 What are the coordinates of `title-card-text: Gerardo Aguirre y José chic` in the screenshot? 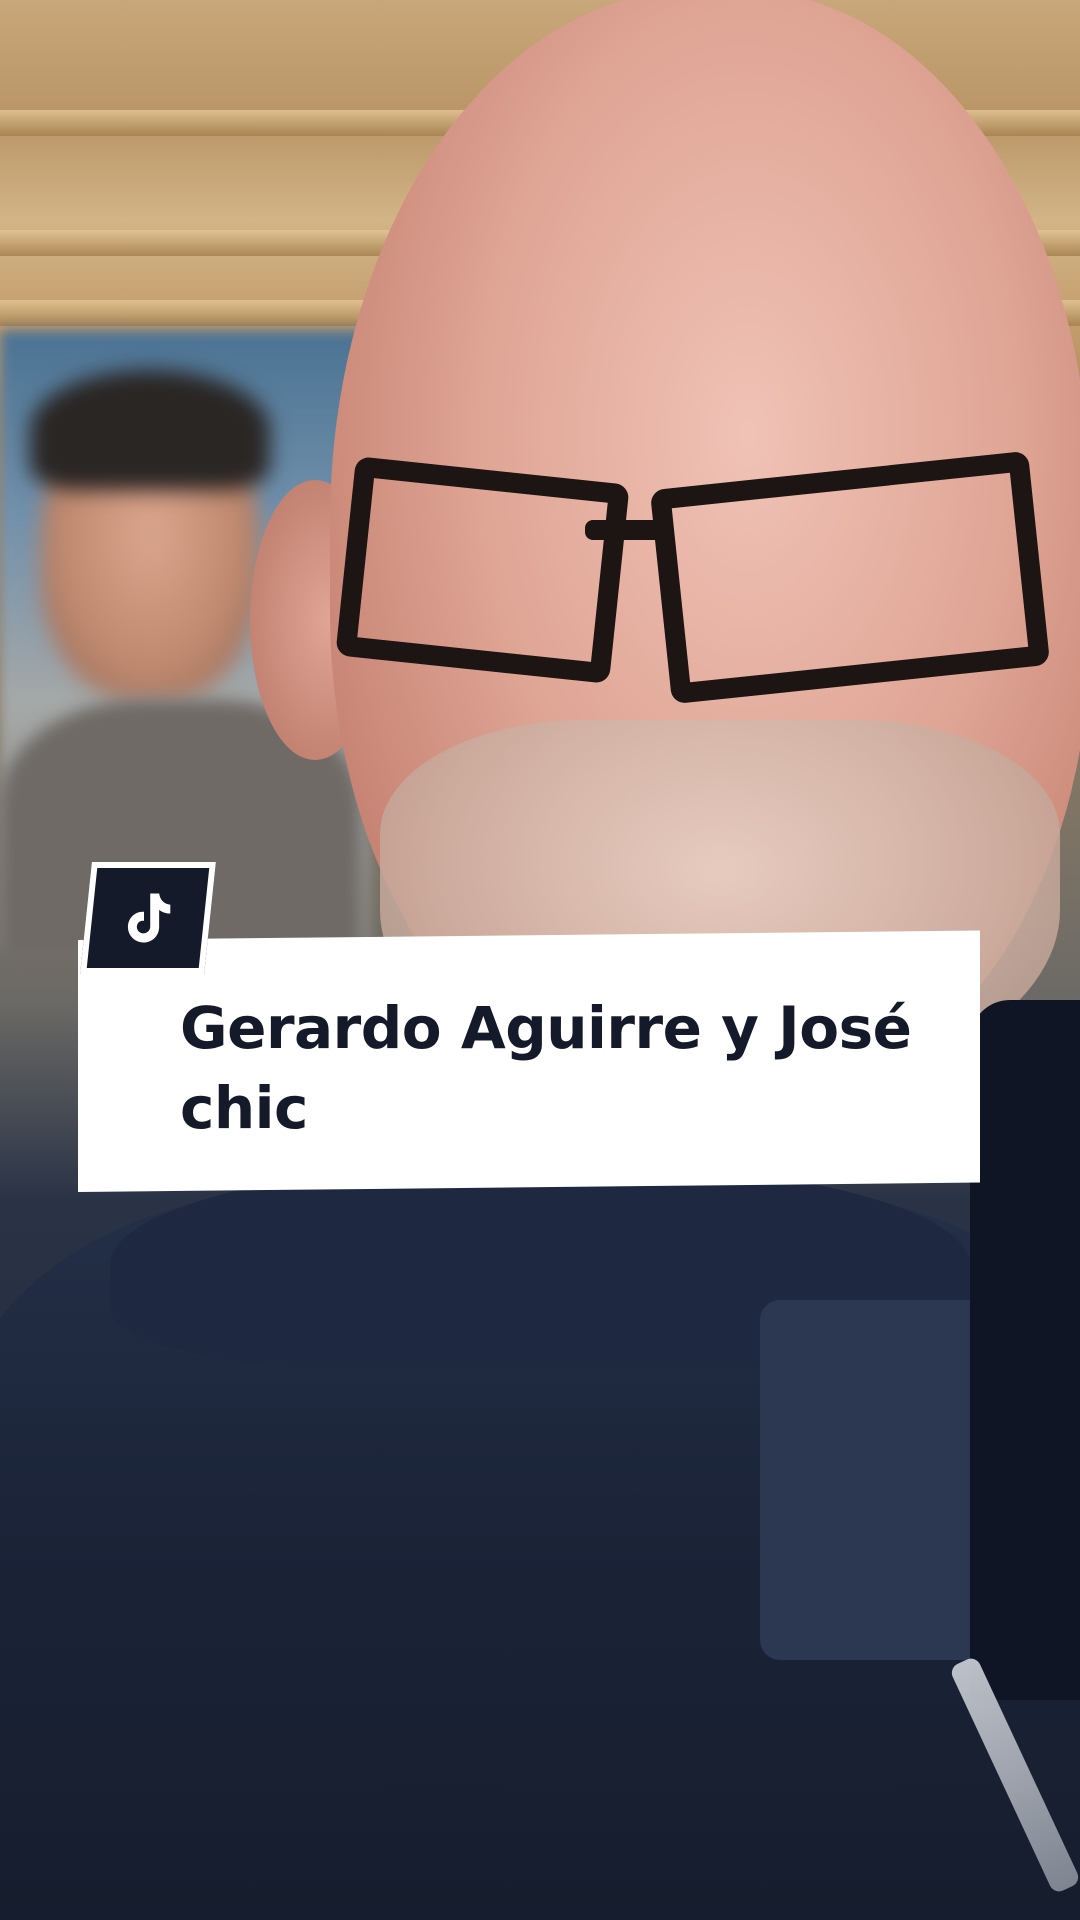 It's located at (546, 1068).